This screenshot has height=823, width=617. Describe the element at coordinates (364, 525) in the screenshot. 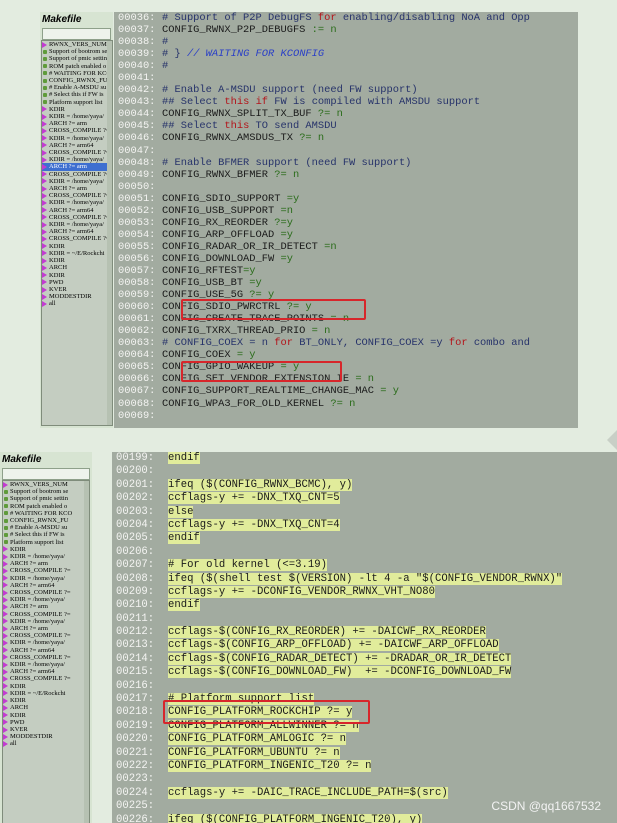

I see `code-line: 00204: ccflags-y += -DNX_TXQ_CNT=4` at that location.